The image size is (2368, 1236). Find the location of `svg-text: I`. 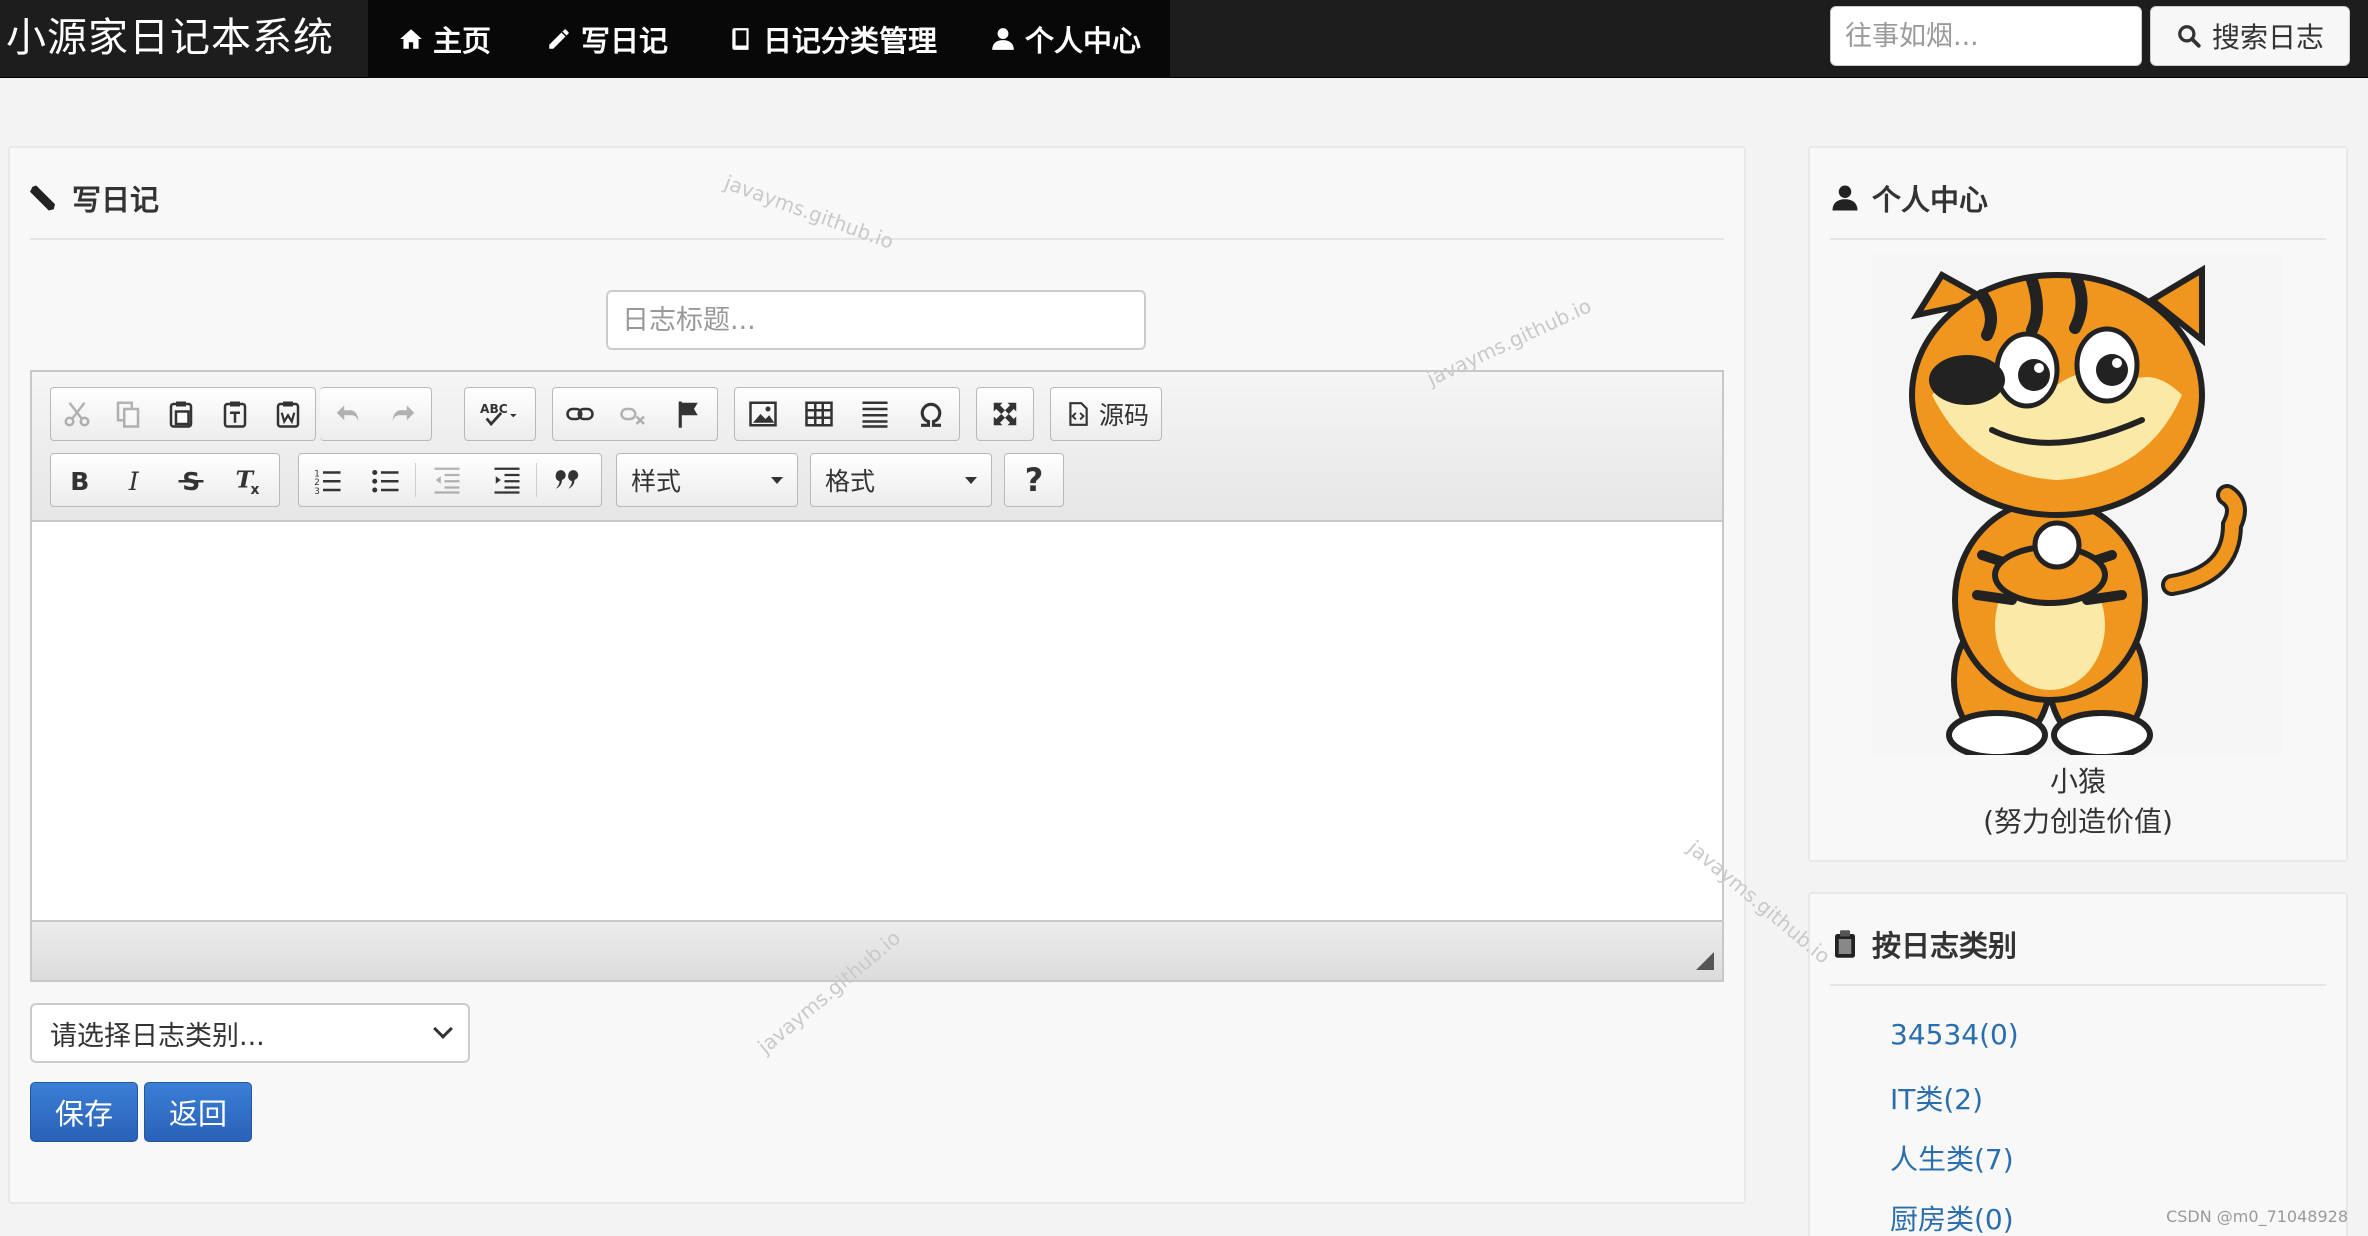

svg-text: I is located at coordinates (134, 481).